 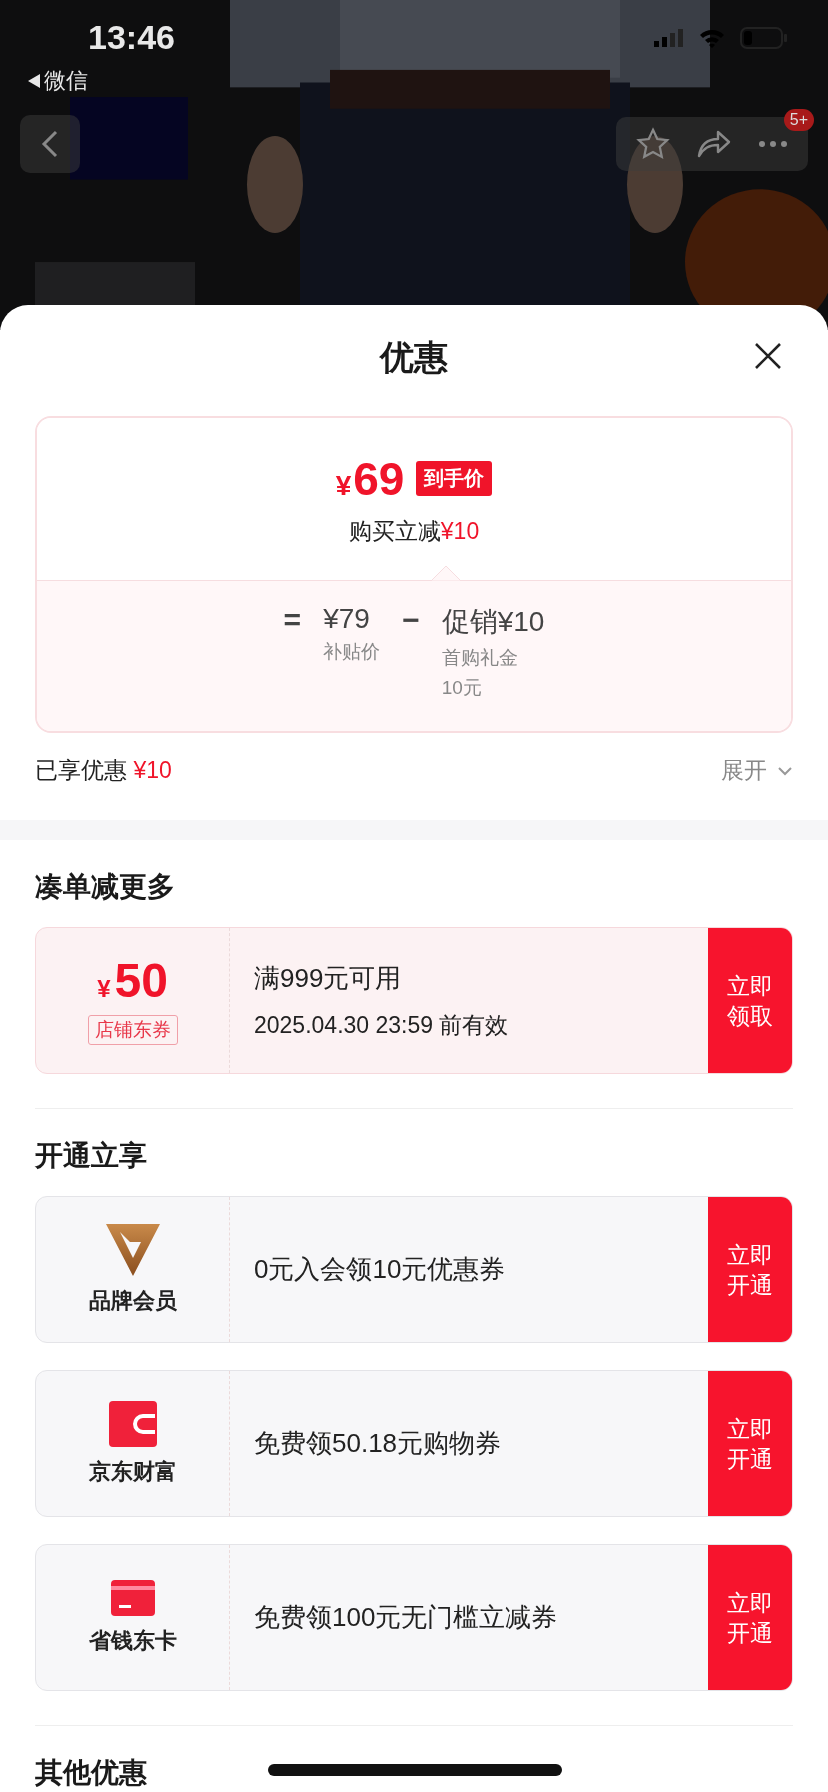 I want to click on back-triangle-icon, so click(x=34, y=81).